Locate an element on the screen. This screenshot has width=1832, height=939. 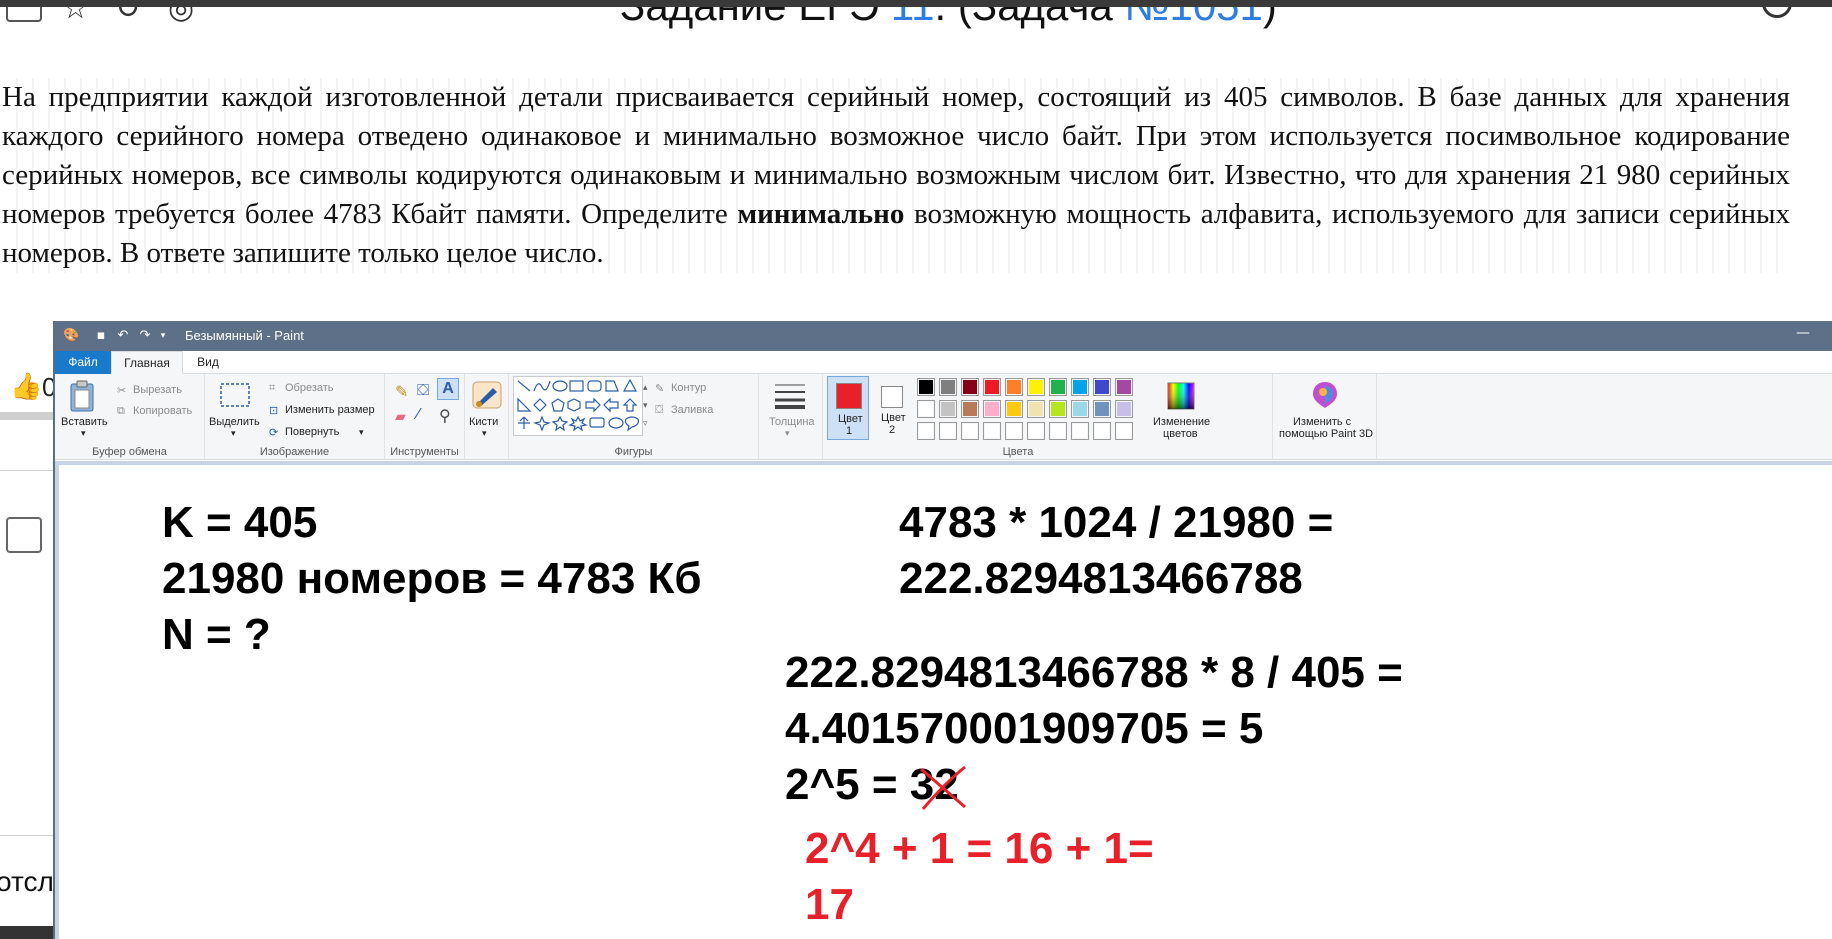
copy-button: Копировать is located at coordinates (162, 411).